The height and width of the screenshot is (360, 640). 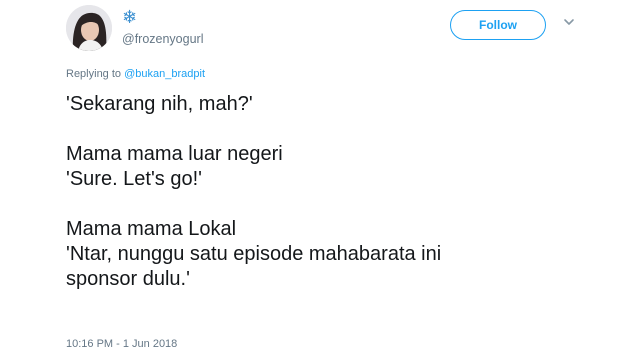 What do you see at coordinates (164, 74) in the screenshot?
I see `reply-mention-link: @bukan_bradpit` at bounding box center [164, 74].